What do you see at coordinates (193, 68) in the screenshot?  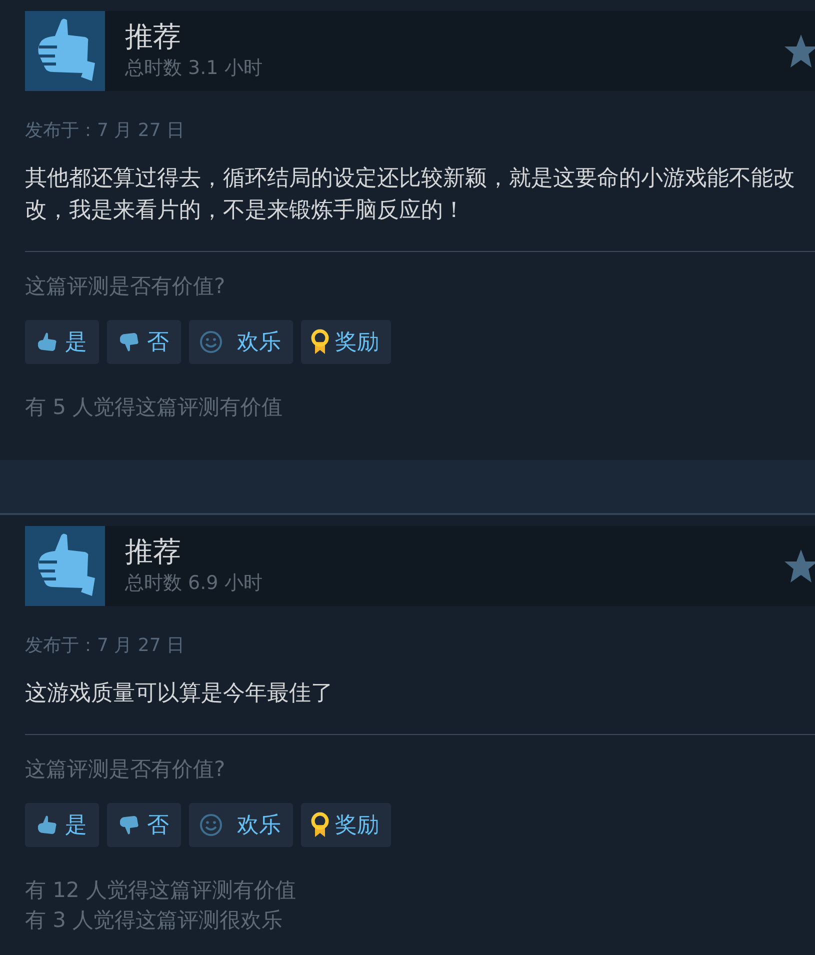 I see `playtime-text: 总时数 3.1 小时` at bounding box center [193, 68].